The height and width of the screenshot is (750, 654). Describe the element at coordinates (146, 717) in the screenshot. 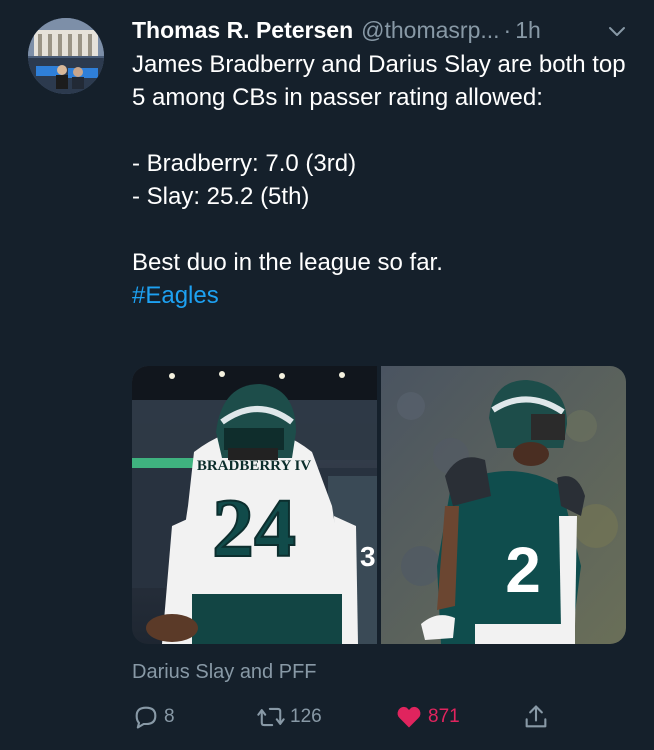

I see `reply-icon` at that location.